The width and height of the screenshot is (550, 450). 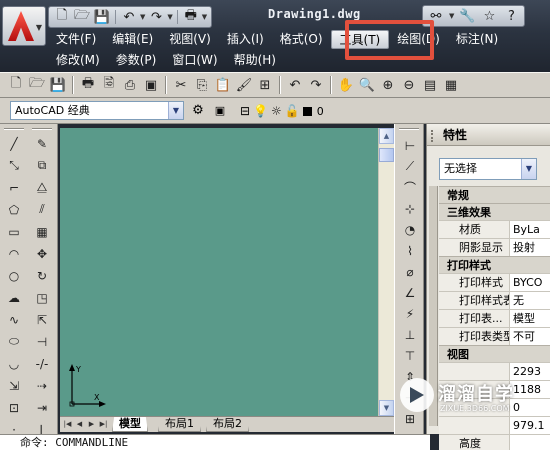 What do you see at coordinates (488, 169) in the screenshot?
I see `selection-dropdown: 无选择 ▼` at bounding box center [488, 169].